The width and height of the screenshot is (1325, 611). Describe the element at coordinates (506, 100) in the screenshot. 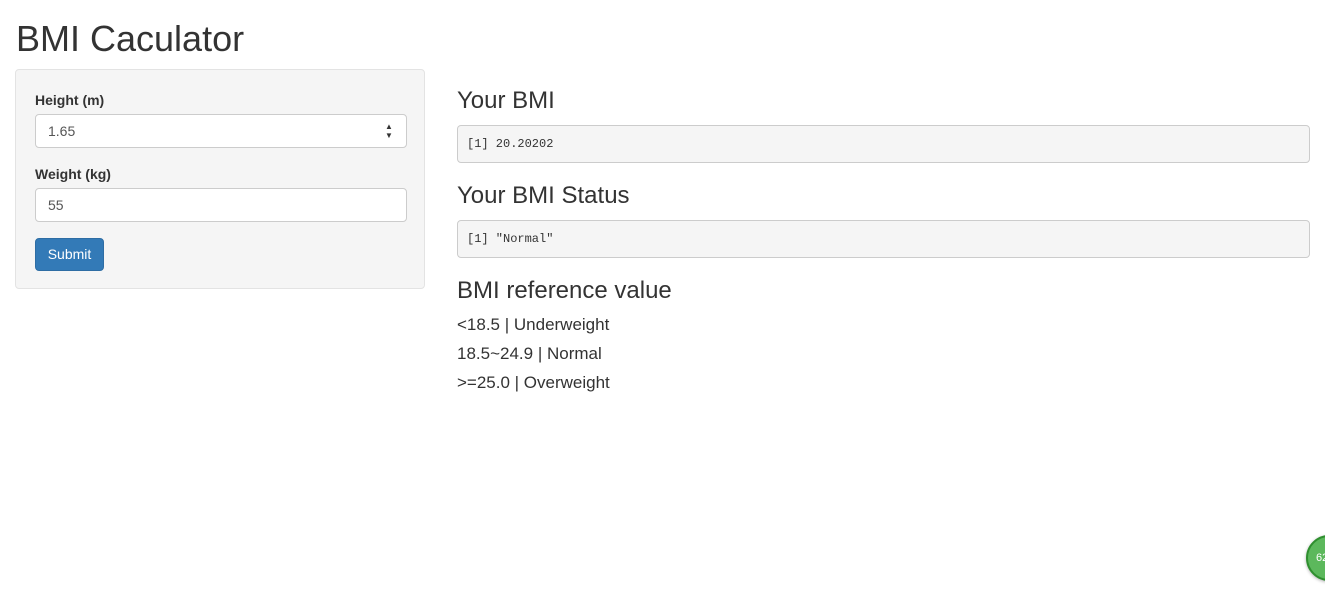

I see `bmi-heading: Your BMI` at that location.